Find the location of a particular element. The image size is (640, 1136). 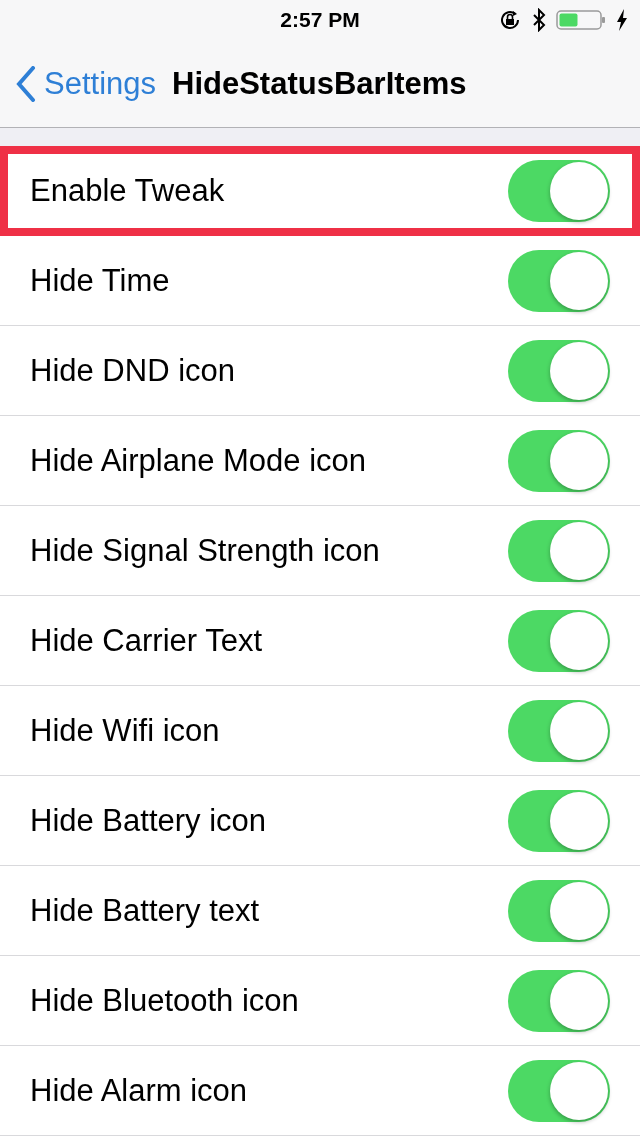

setting-label: Hide Time is located at coordinates (100, 280).